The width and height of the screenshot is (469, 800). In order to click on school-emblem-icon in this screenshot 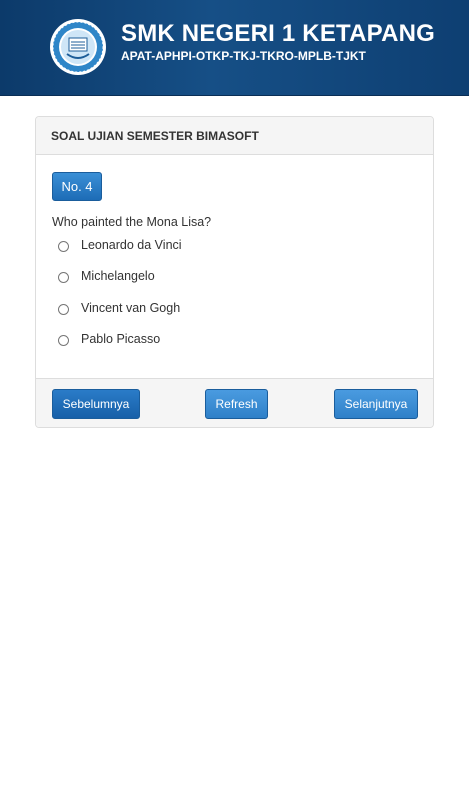, I will do `click(78, 47)`.